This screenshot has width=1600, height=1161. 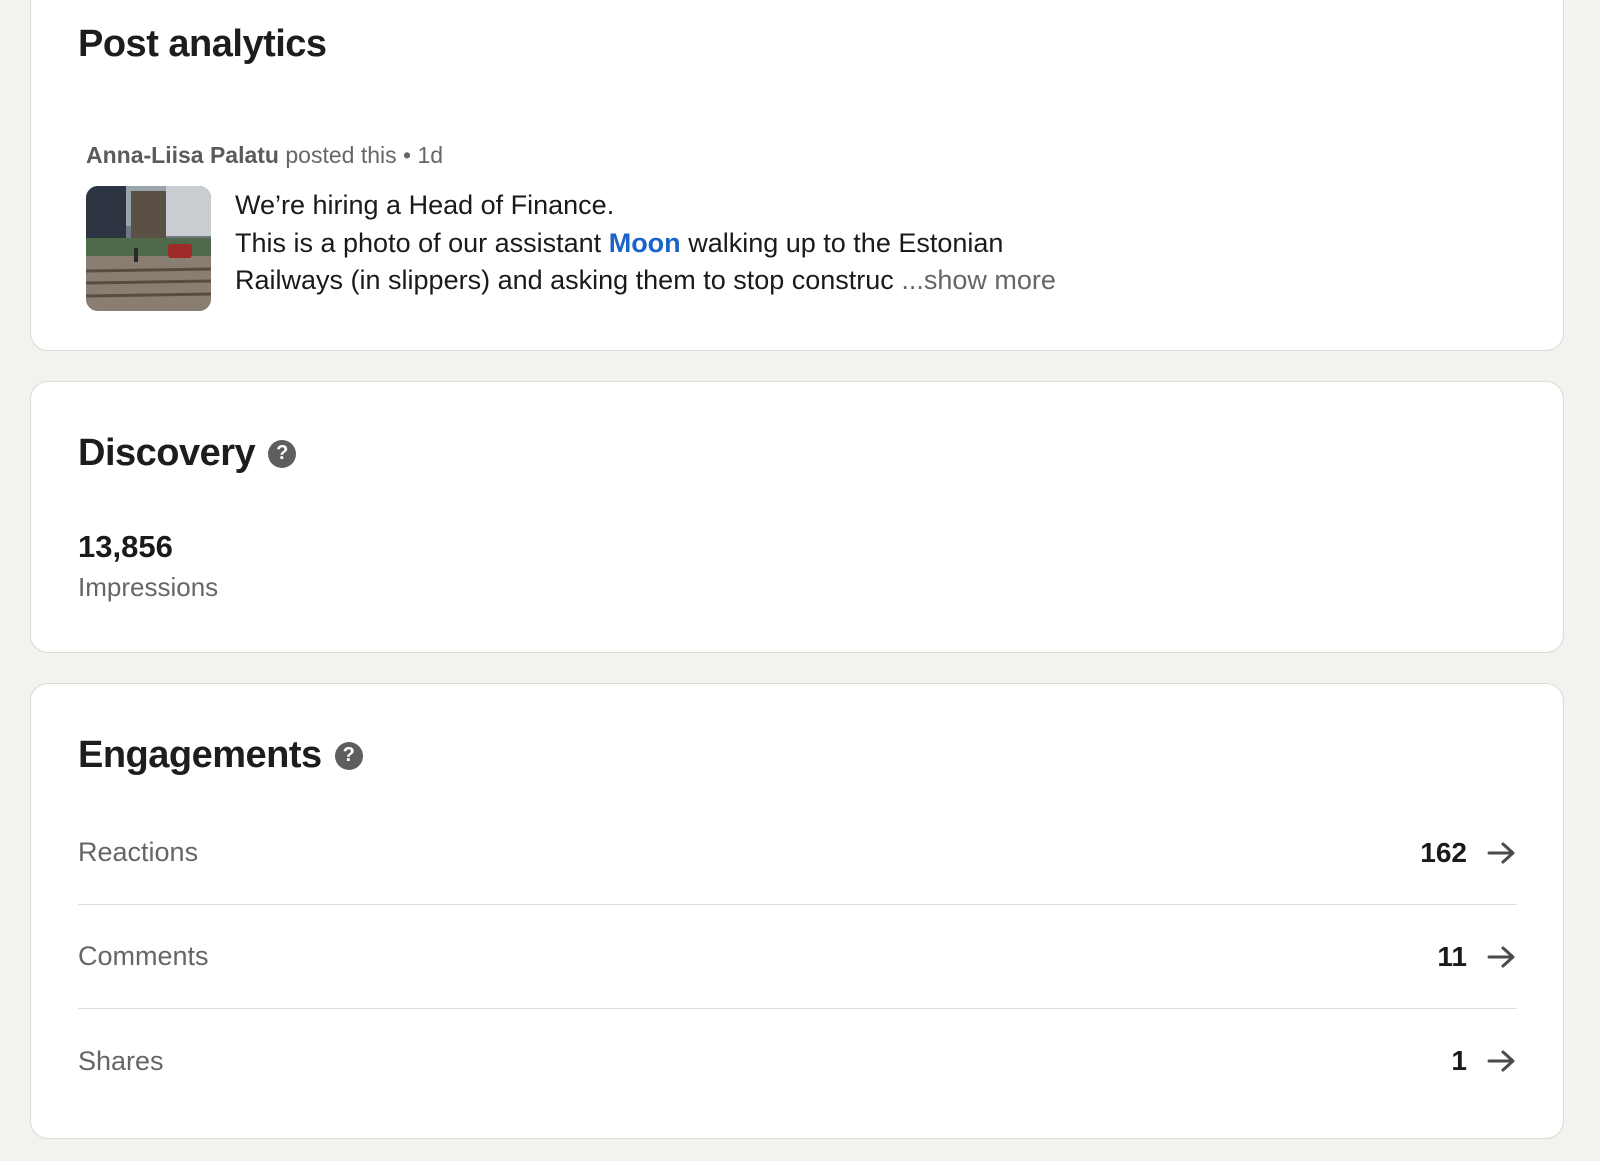 I want to click on impressions-label: Impressions, so click(x=148, y=587).